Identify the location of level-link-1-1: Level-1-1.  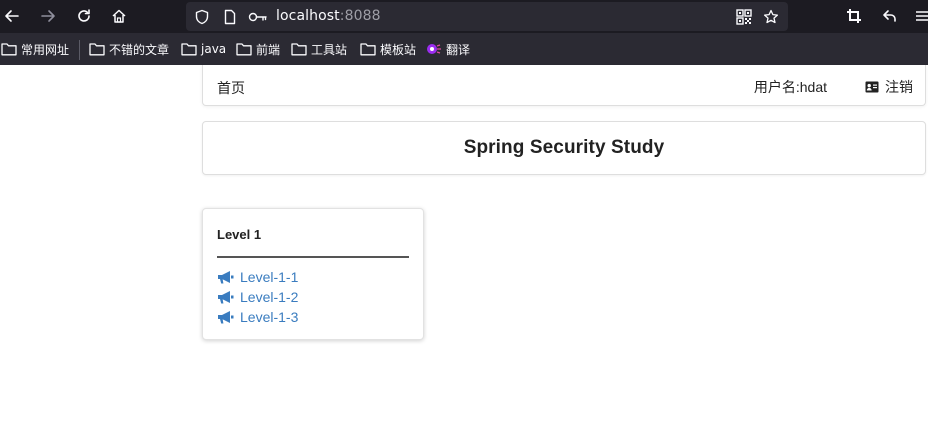
(257, 277).